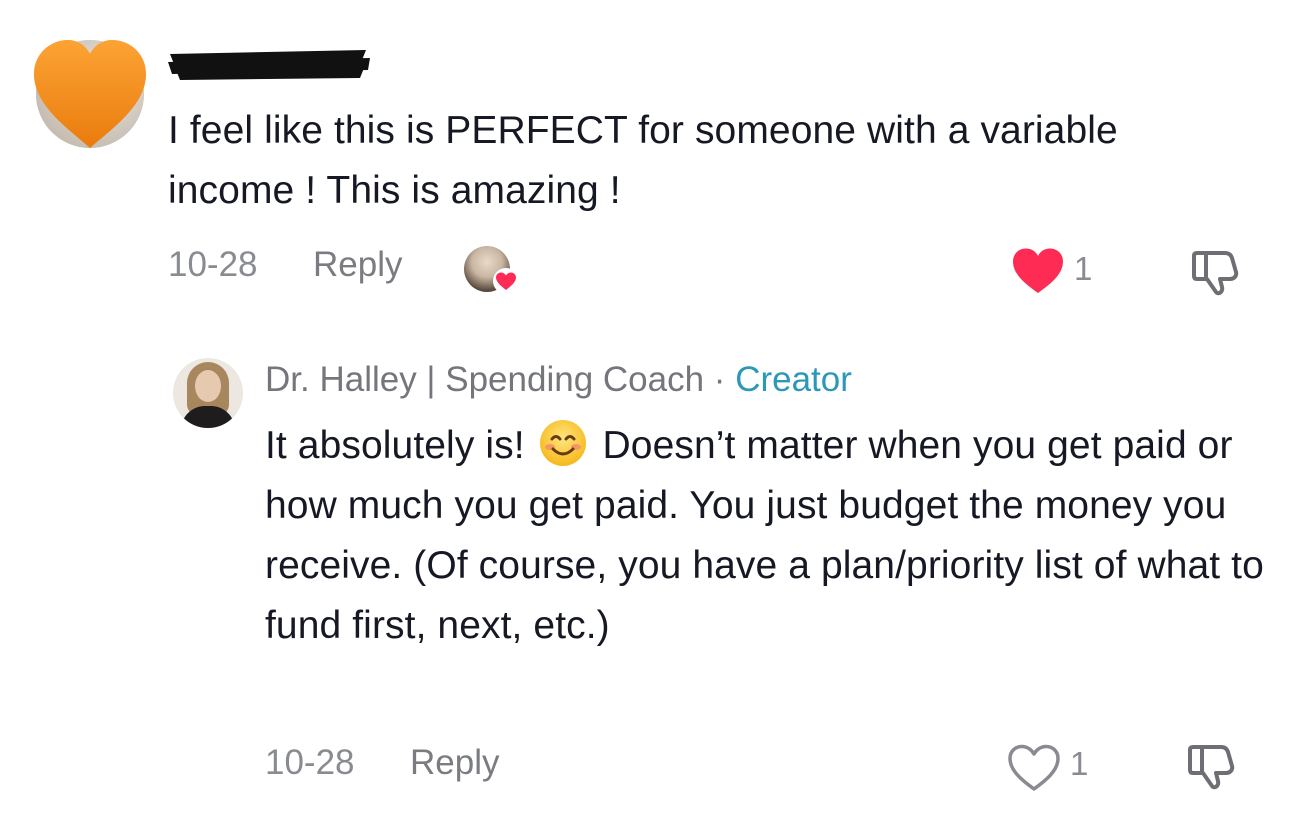 The width and height of the screenshot is (1289, 821). What do you see at coordinates (395, 445) in the screenshot?
I see `reply-text-start: It absolutely is!` at bounding box center [395, 445].